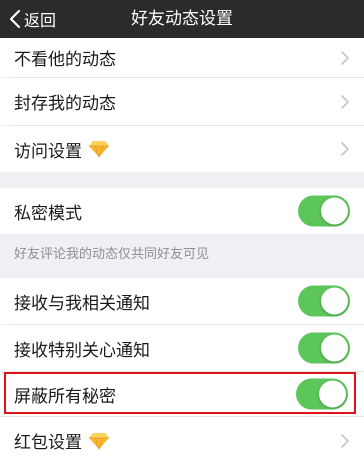  What do you see at coordinates (65, 60) in the screenshot?
I see `row-label: 不看他的动态` at bounding box center [65, 60].